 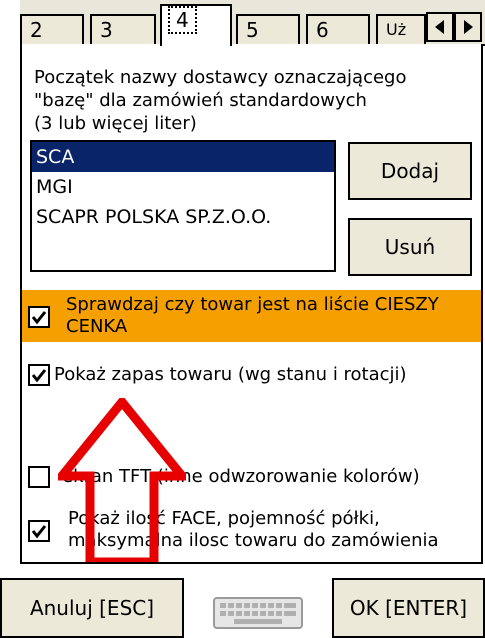 I want to click on tab-scroll-left-button, so click(x=440, y=27).